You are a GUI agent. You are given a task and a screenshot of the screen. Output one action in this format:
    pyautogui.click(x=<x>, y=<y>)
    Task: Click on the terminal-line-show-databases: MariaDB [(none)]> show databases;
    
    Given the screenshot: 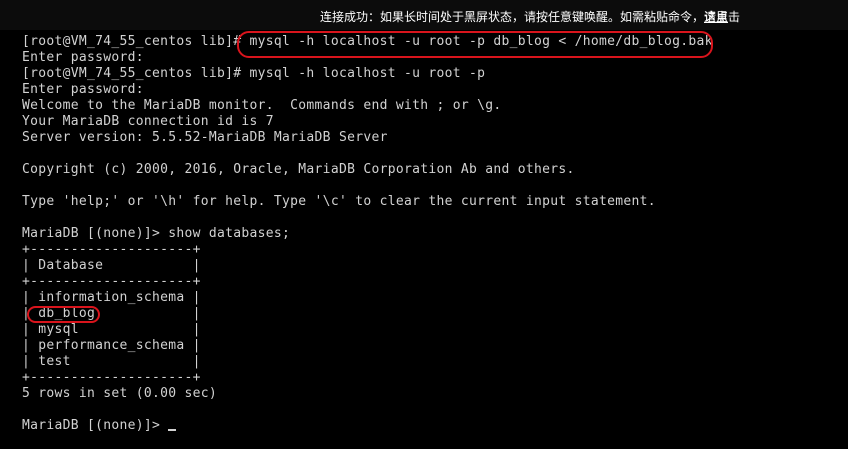 What is the action you would take?
    pyautogui.click(x=156, y=233)
    